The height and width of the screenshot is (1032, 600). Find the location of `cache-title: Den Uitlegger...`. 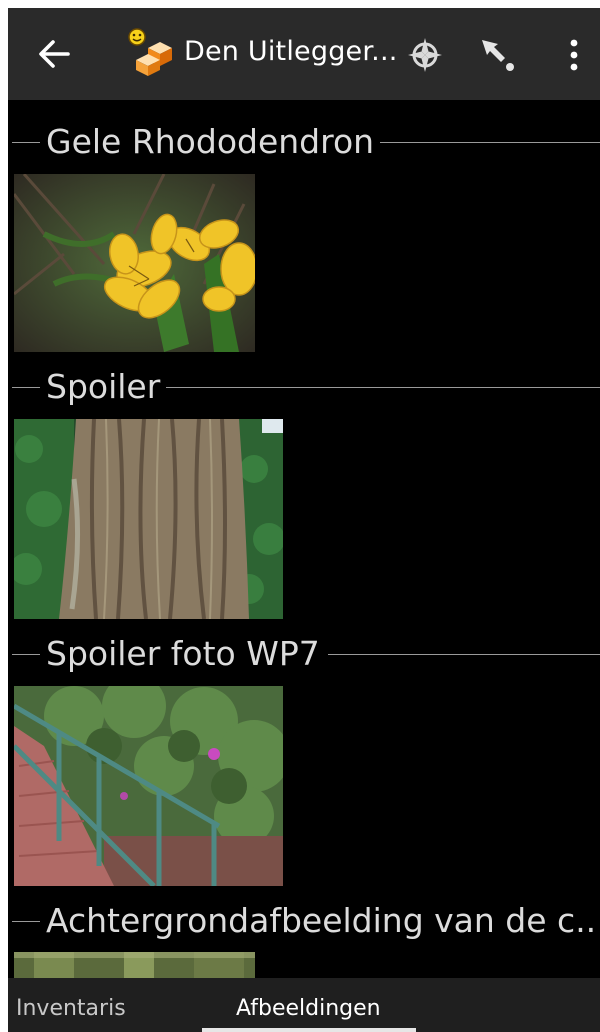

cache-title: Den Uitlegger... is located at coordinates (291, 51).